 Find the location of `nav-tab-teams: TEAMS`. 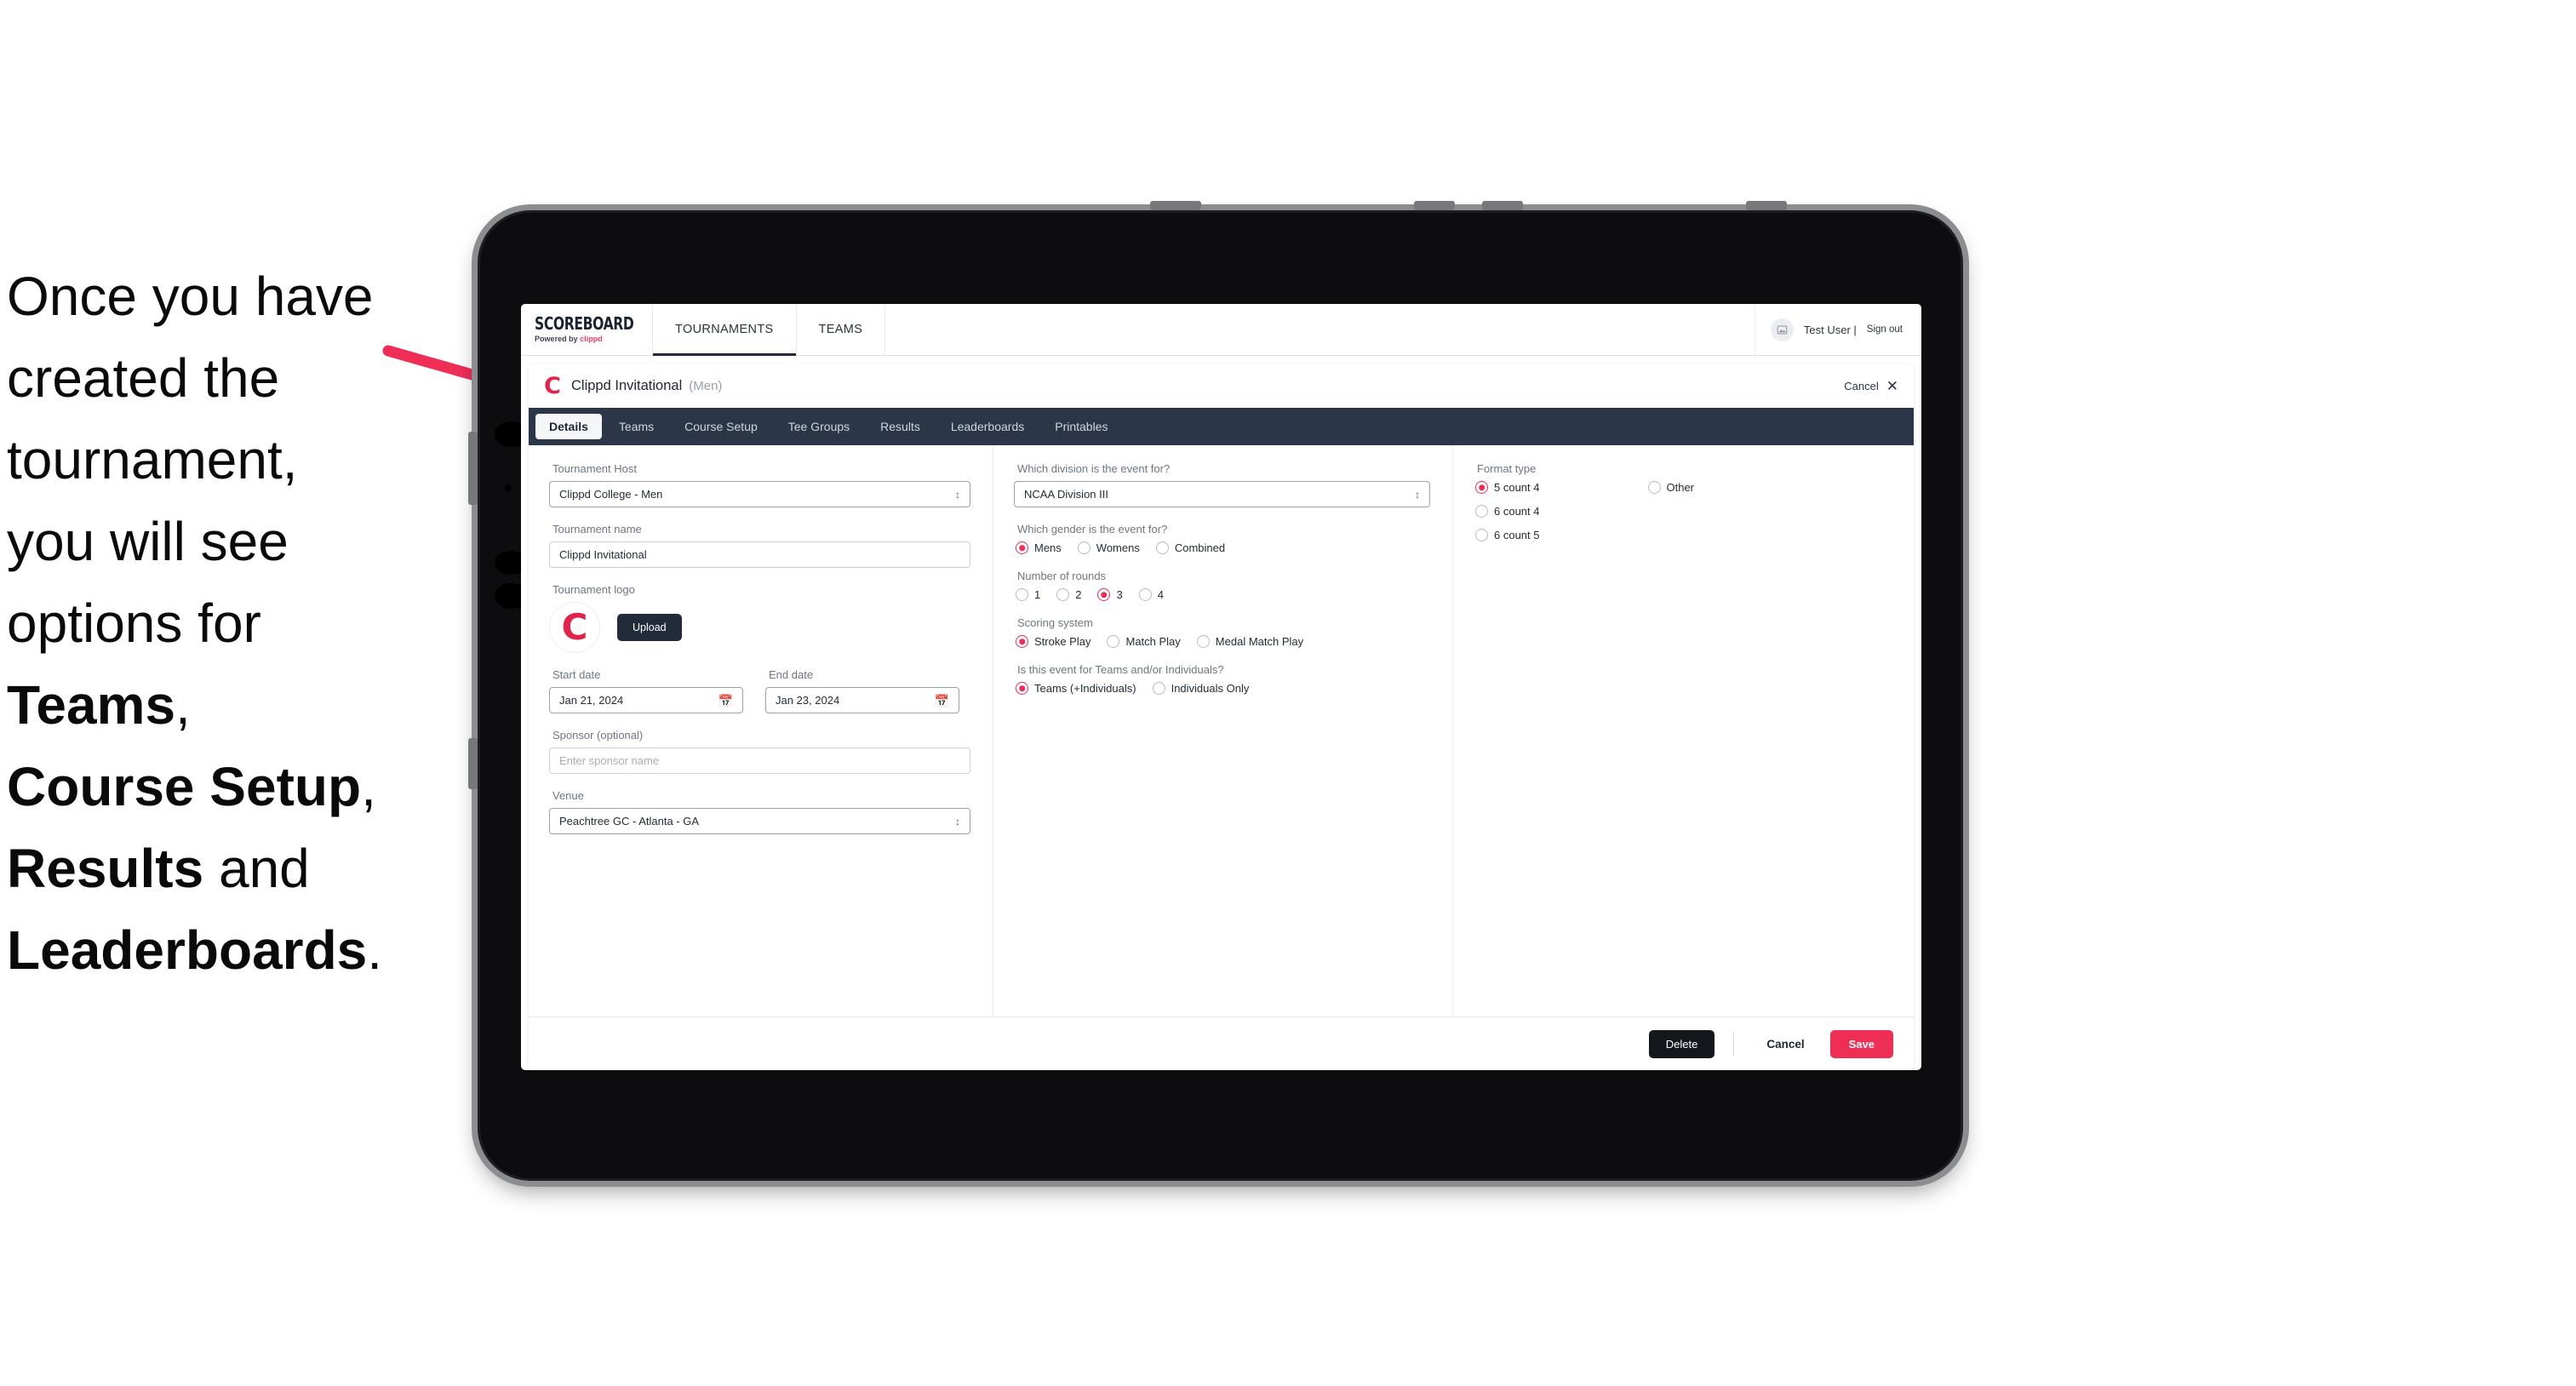

nav-tab-teams: TEAMS is located at coordinates (842, 329).